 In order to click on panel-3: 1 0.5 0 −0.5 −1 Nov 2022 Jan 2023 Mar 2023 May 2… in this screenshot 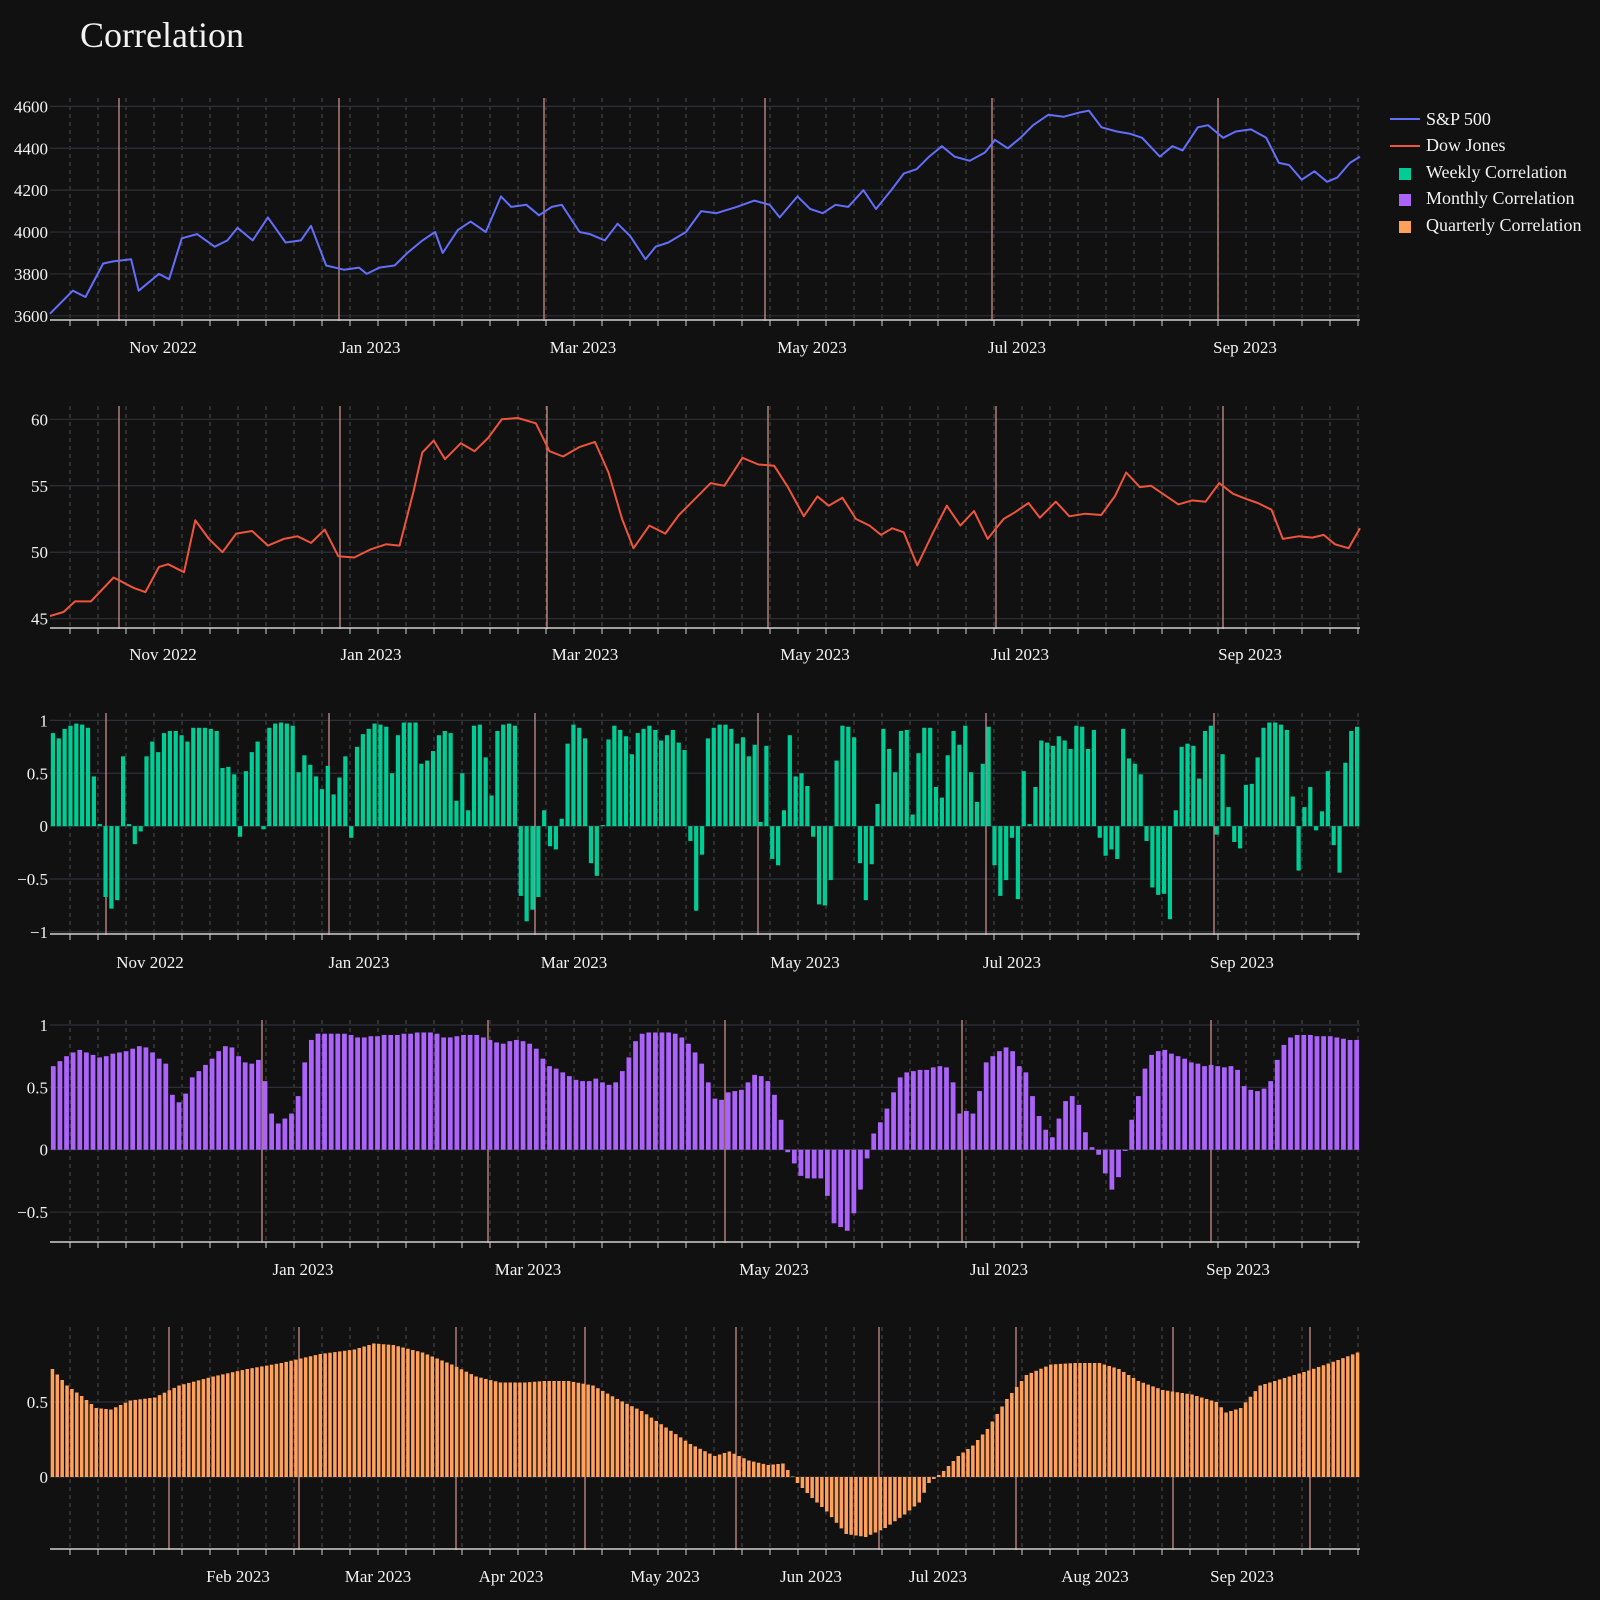, I will do `click(688, 841)`.